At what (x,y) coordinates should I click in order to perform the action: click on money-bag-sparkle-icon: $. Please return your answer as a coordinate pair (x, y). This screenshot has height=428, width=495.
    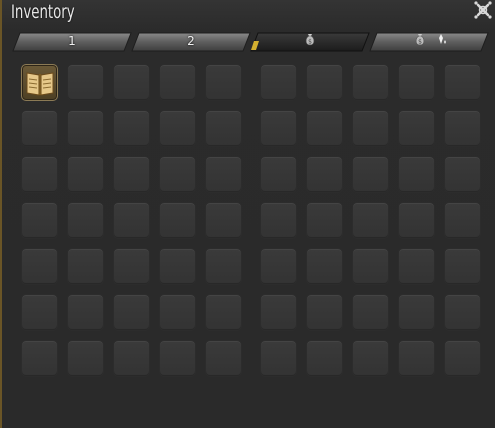
    Looking at the image, I should click on (430, 40).